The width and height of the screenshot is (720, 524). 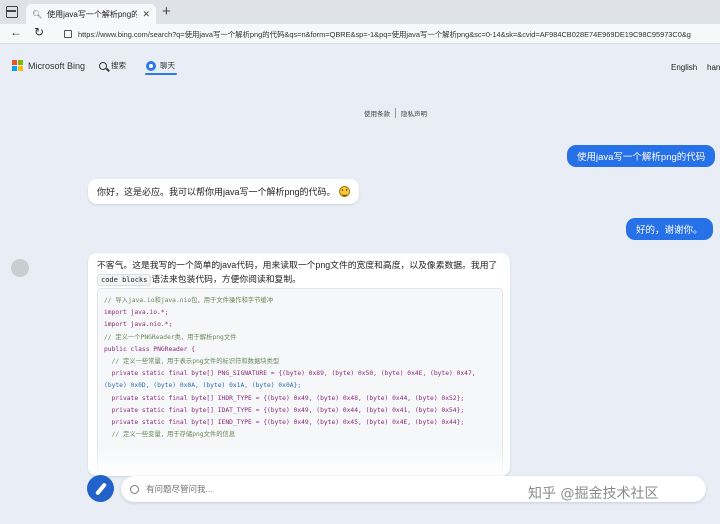 I want to click on user-message: 使用java写一个解析png的代码, so click(x=641, y=156).